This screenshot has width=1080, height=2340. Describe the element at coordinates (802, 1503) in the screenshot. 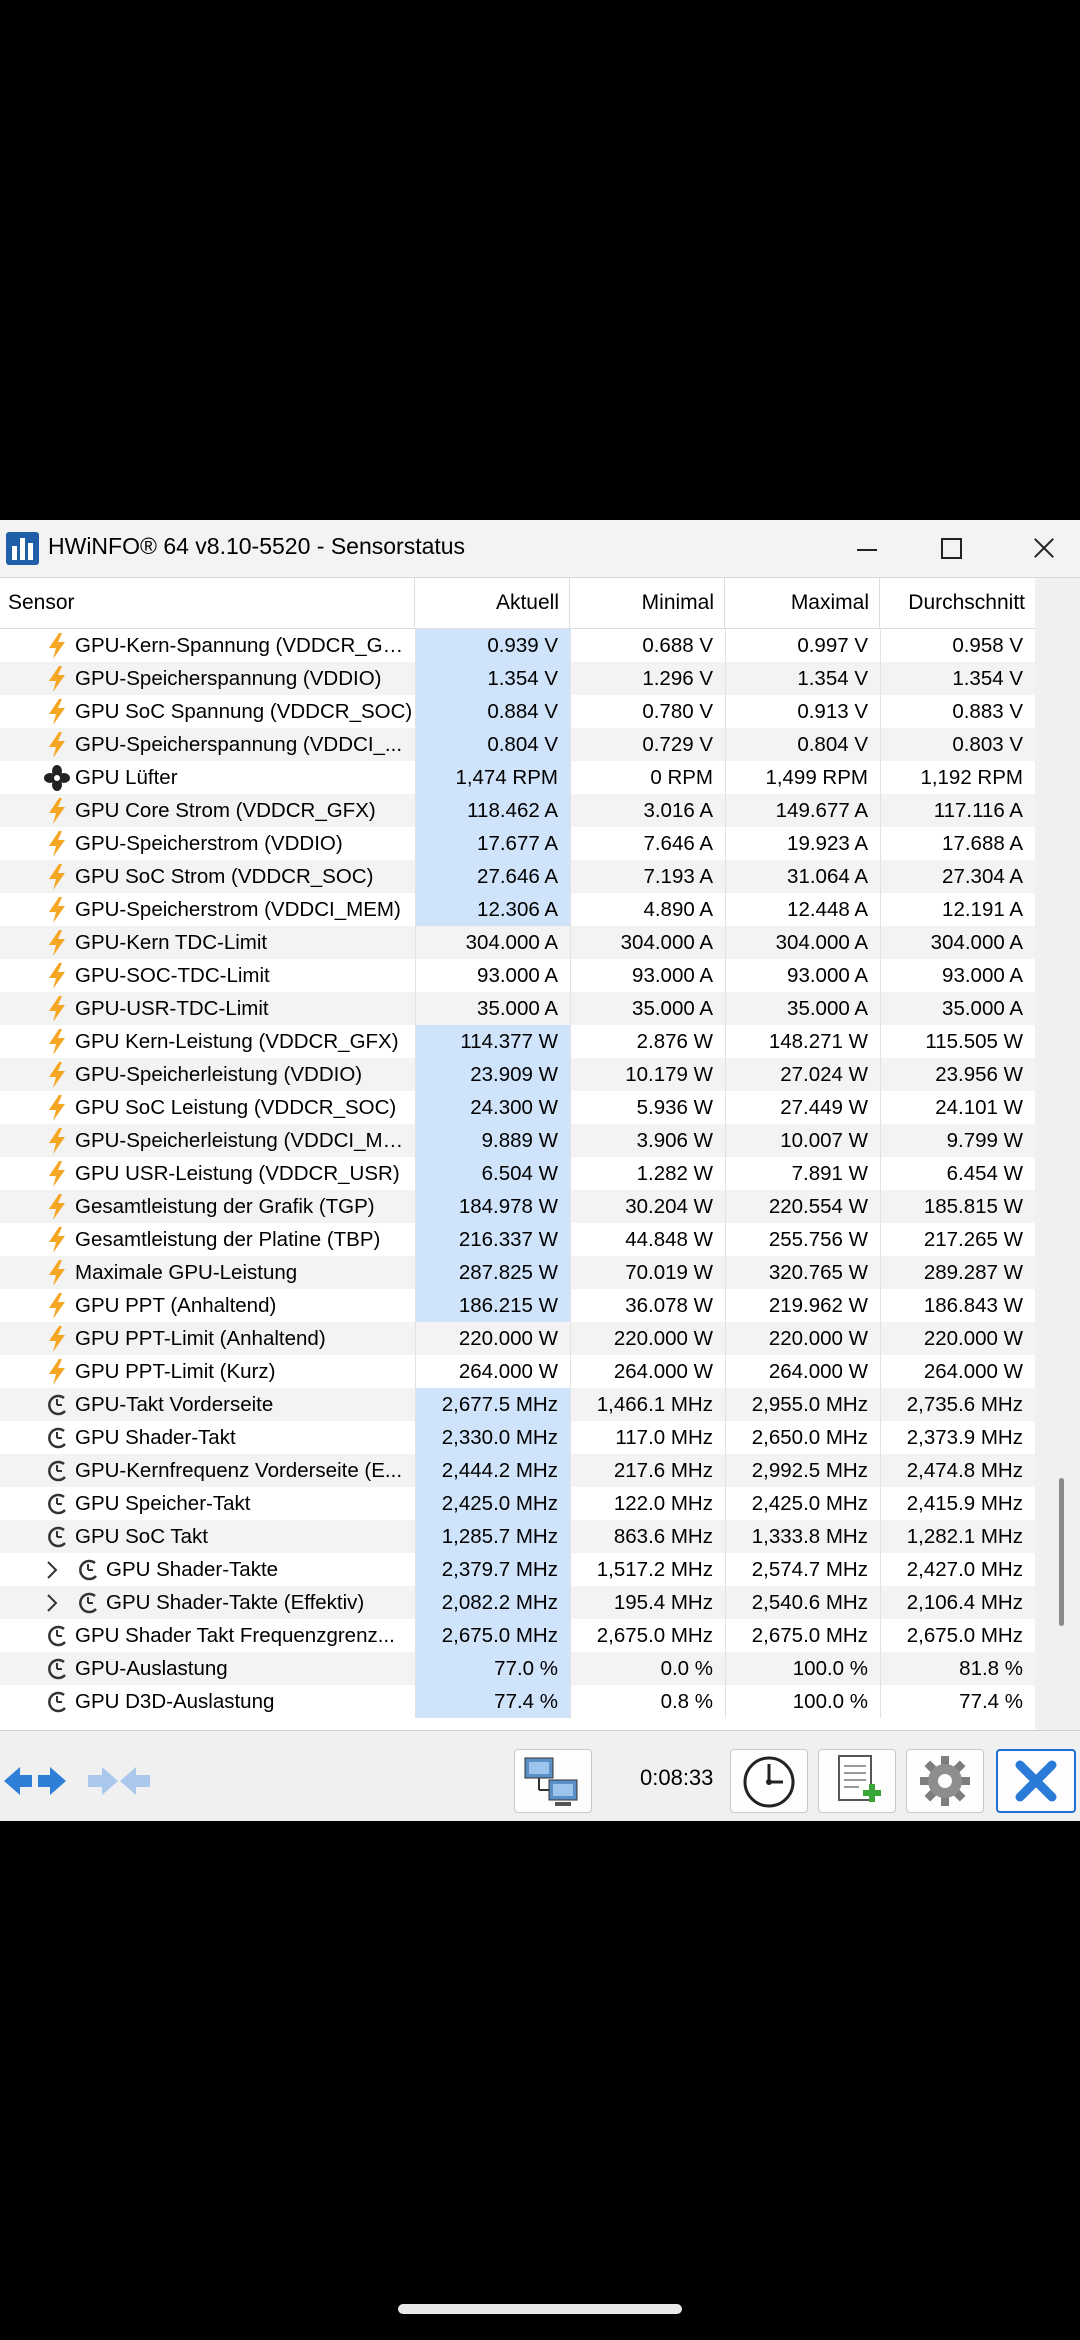

I see `maximum-value: 2,425.0 MHz` at that location.